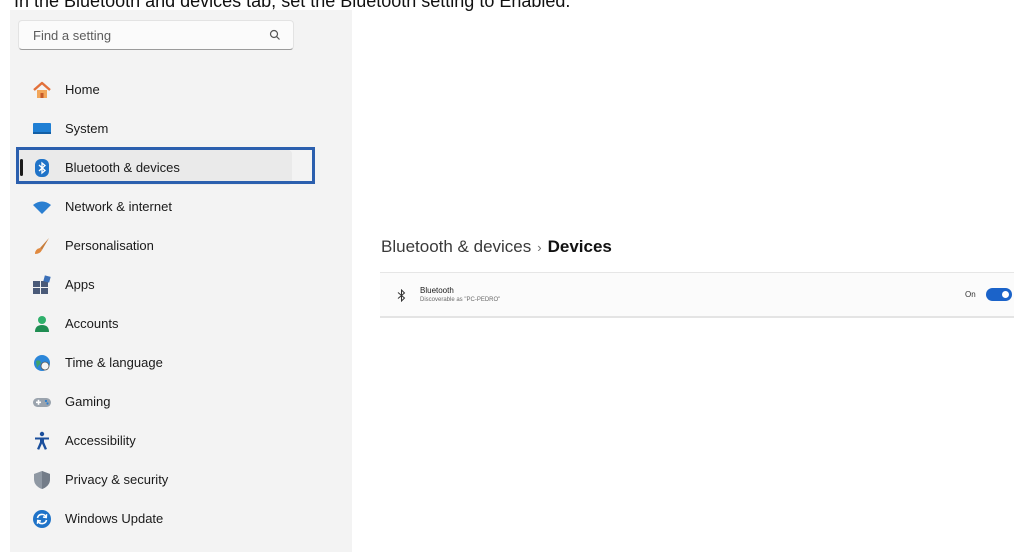 This screenshot has height=552, width=1014. I want to click on search-icon, so click(275, 35).